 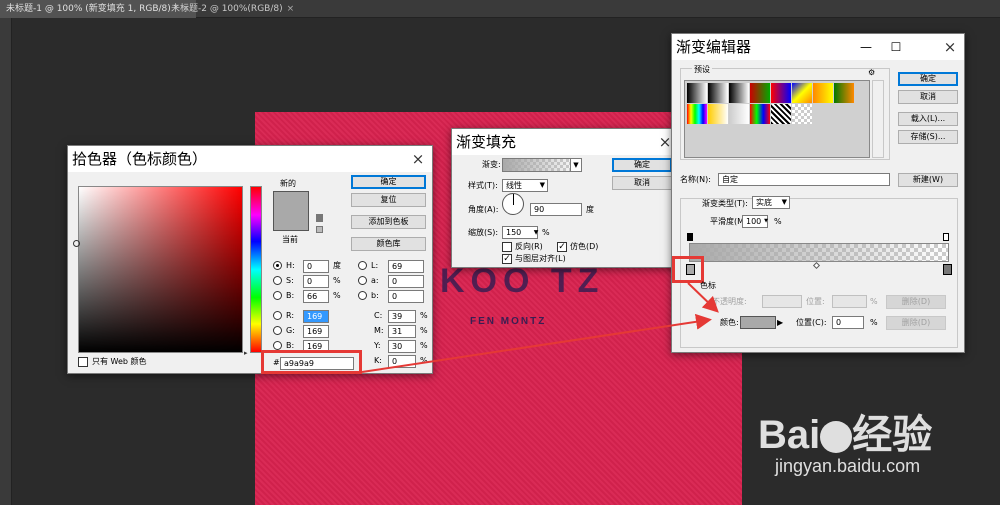 I want to click on paw-icon, so click(x=836, y=437).